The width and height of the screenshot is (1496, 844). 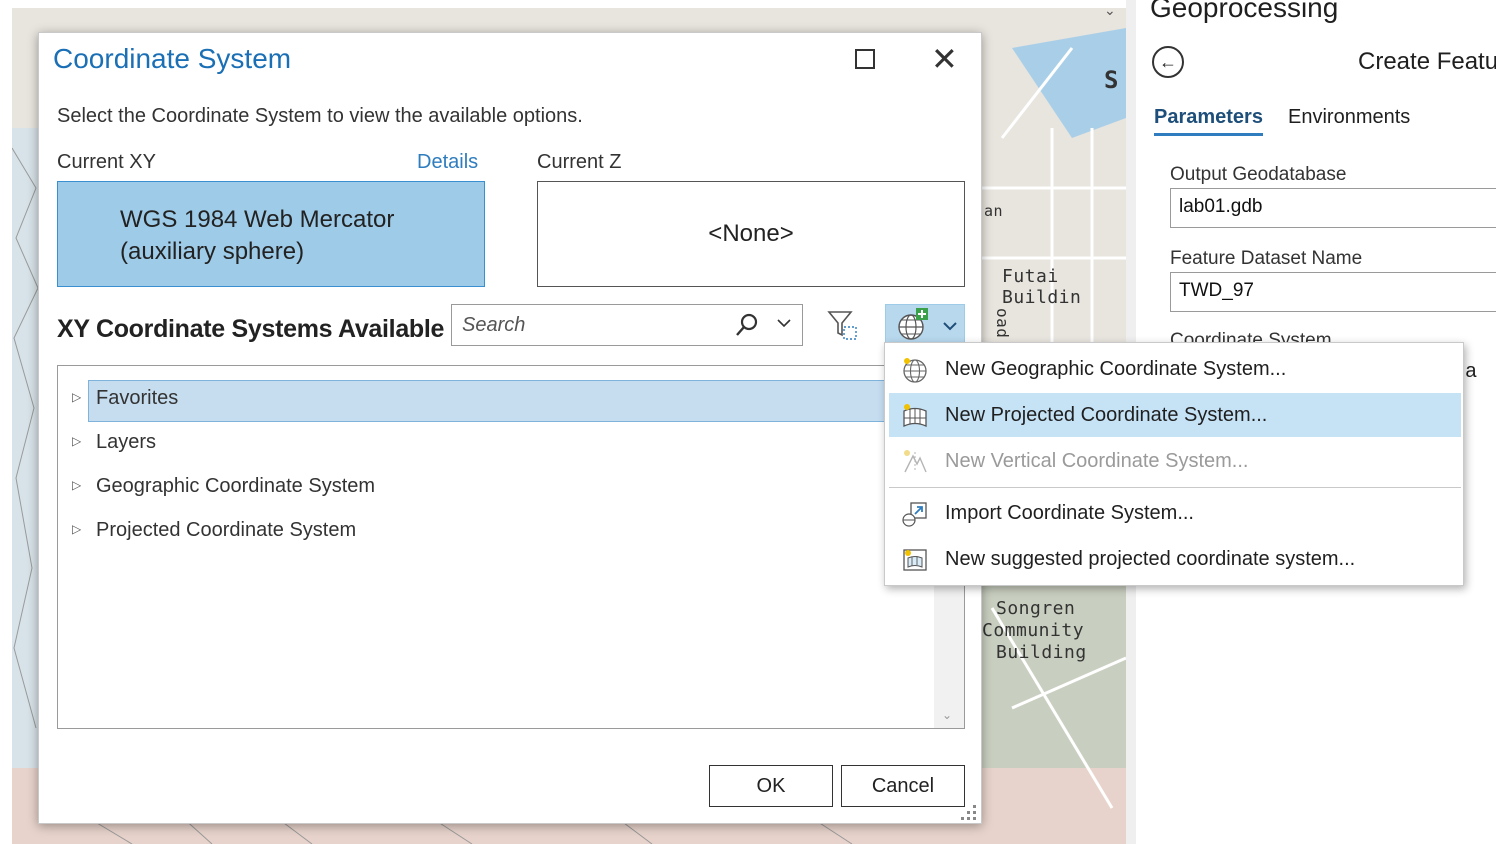 What do you see at coordinates (236, 486) in the screenshot?
I see `tree-item-label: Geographic Coordinate System` at bounding box center [236, 486].